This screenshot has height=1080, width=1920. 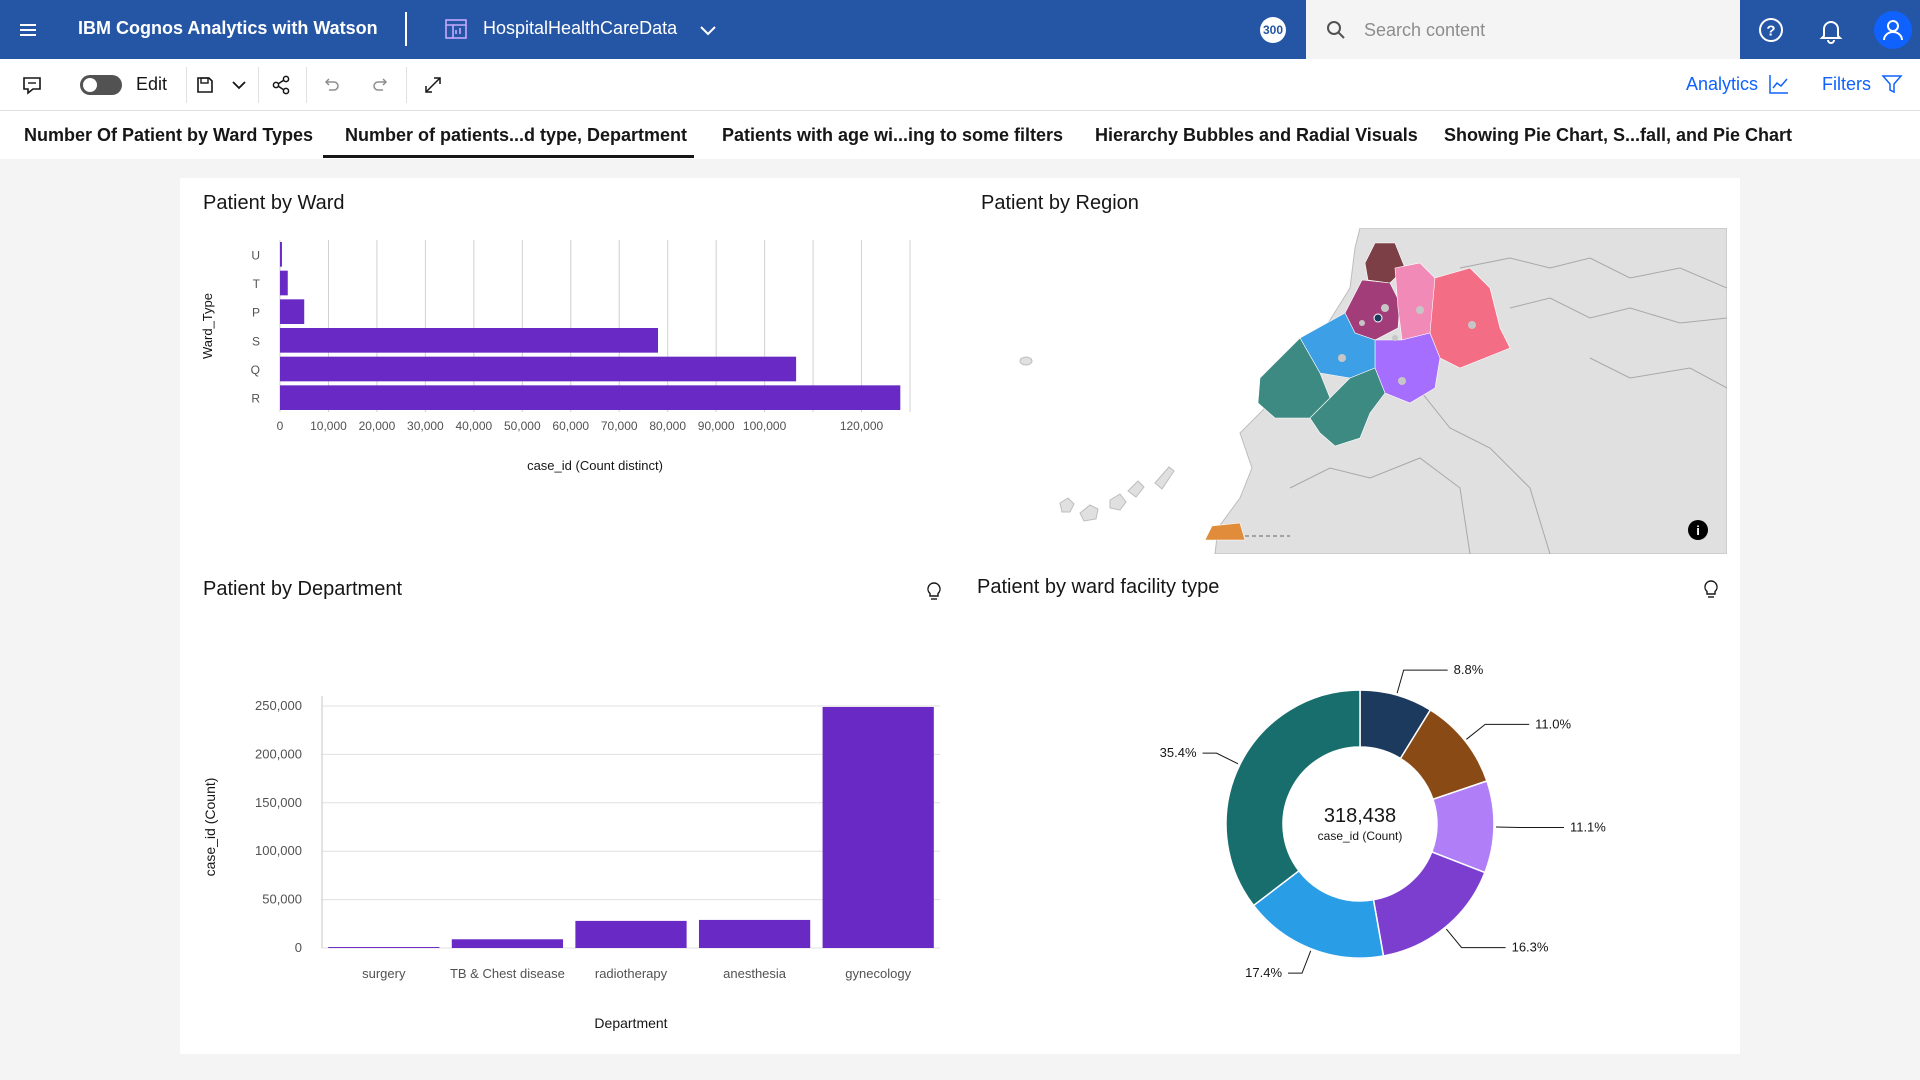 I want to click on region-map: i, so click(x=1358, y=391).